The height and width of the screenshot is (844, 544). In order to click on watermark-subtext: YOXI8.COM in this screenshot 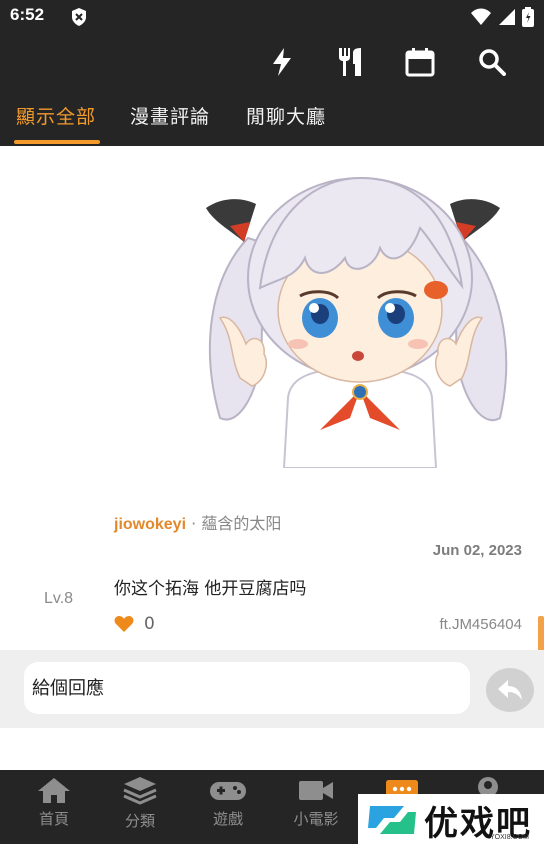, I will do `click(509, 837)`.